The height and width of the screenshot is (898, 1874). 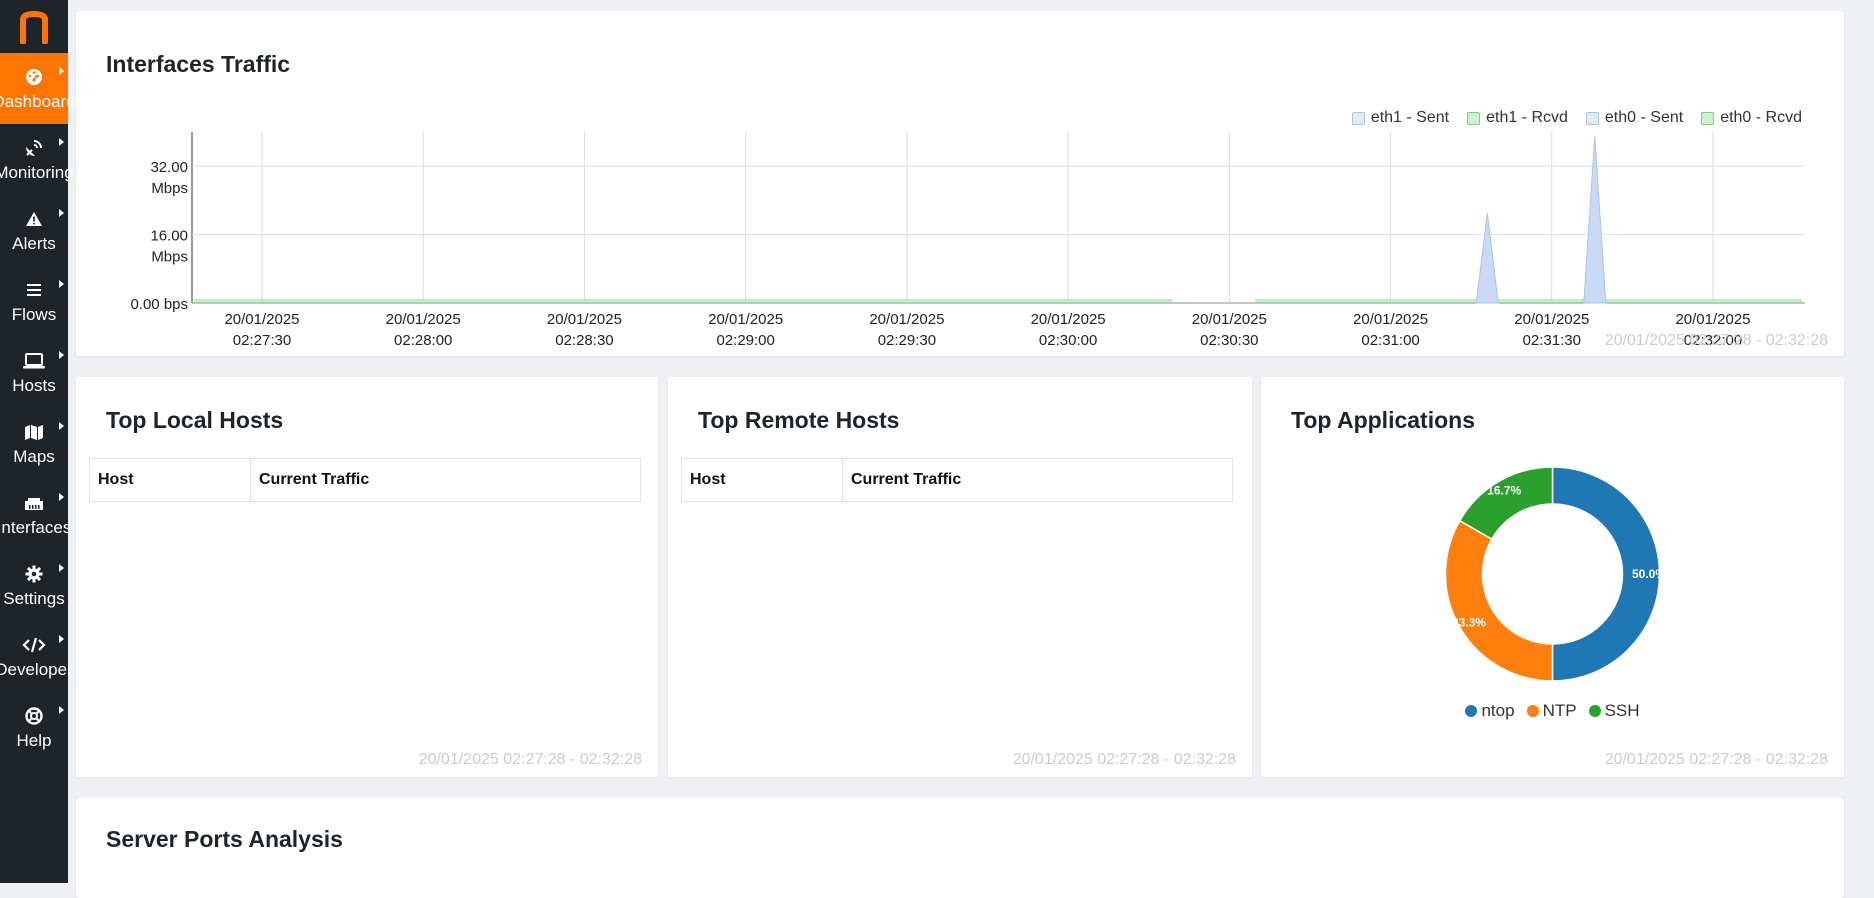 What do you see at coordinates (1504, 490) in the screenshot?
I see `donut-slice-label: 16.7%` at bounding box center [1504, 490].